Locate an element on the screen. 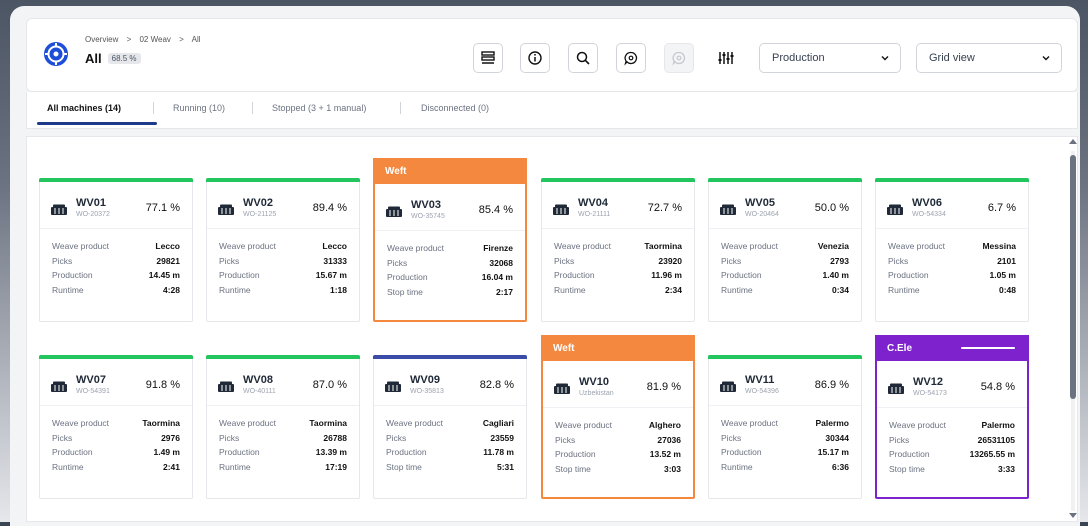 The height and width of the screenshot is (526, 1088). detail-row: Runtime 2:34 is located at coordinates (618, 290).